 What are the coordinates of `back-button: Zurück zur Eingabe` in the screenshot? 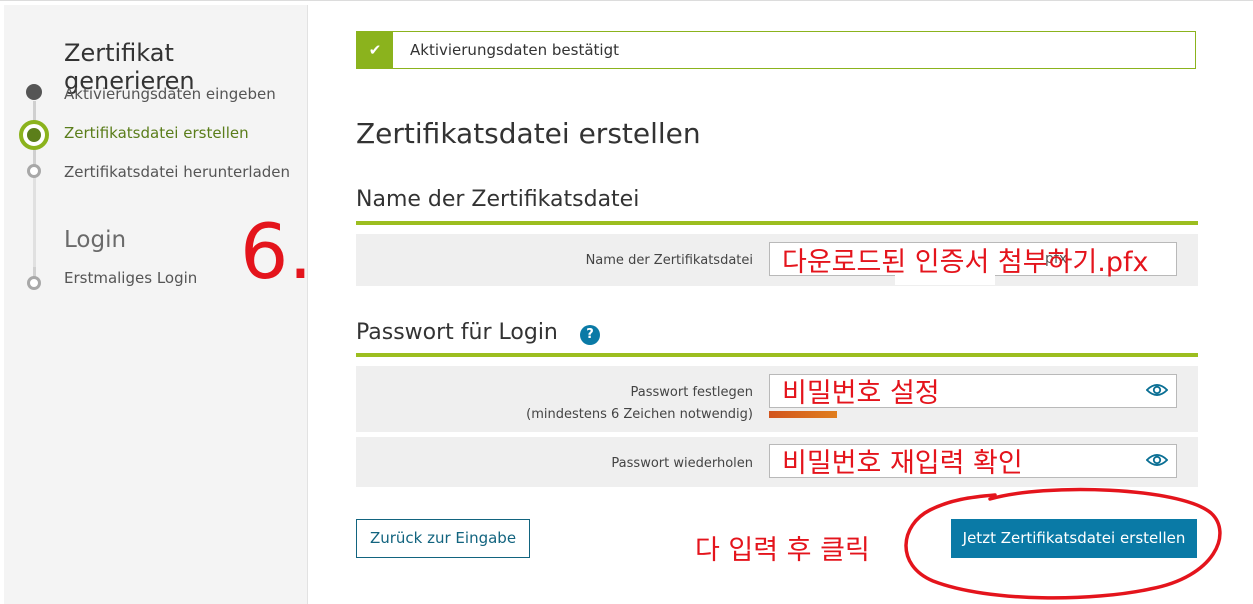 It's located at (443, 538).